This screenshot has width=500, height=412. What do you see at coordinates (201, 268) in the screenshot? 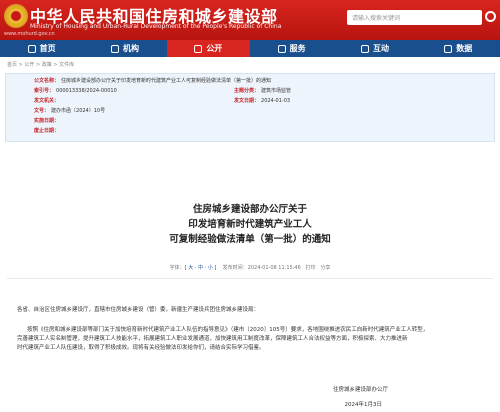
I see `font-size-selector: [ 大 · 中 · 小 ]` at bounding box center [201, 268].